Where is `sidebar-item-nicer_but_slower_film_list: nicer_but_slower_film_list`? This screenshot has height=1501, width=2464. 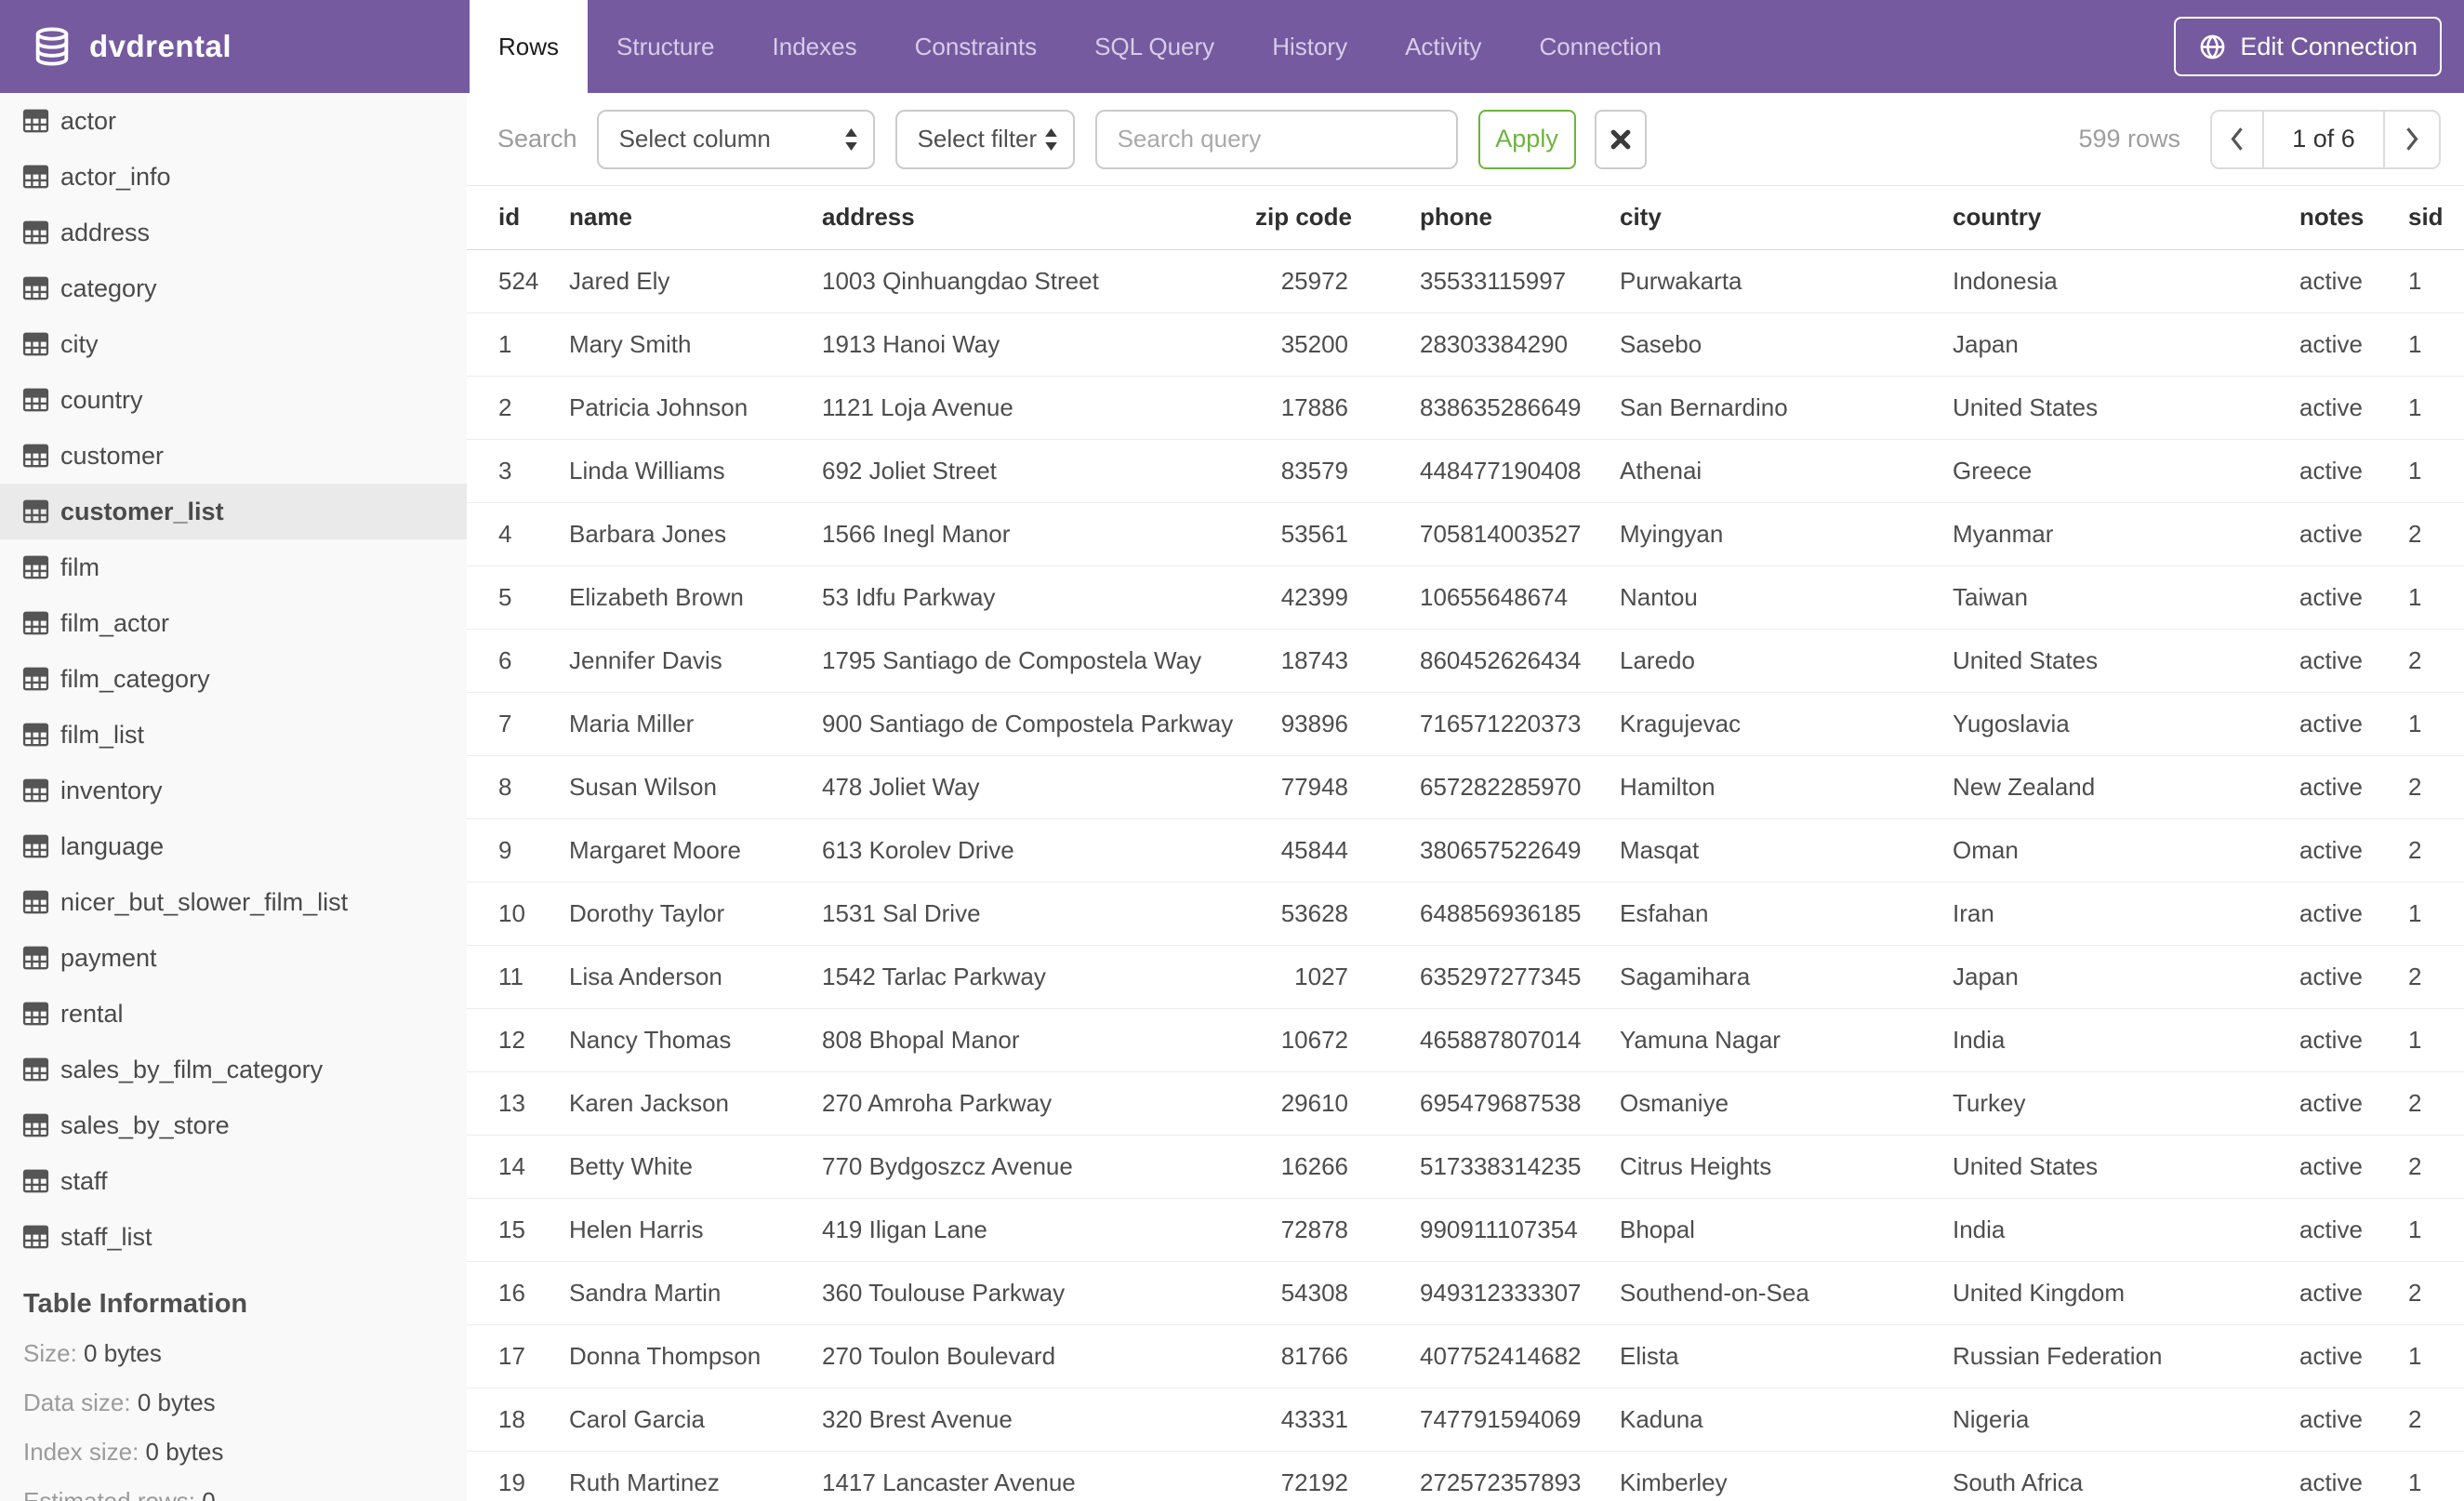 sidebar-item-nicer_but_slower_film_list: nicer_but_slower_film_list is located at coordinates (233, 902).